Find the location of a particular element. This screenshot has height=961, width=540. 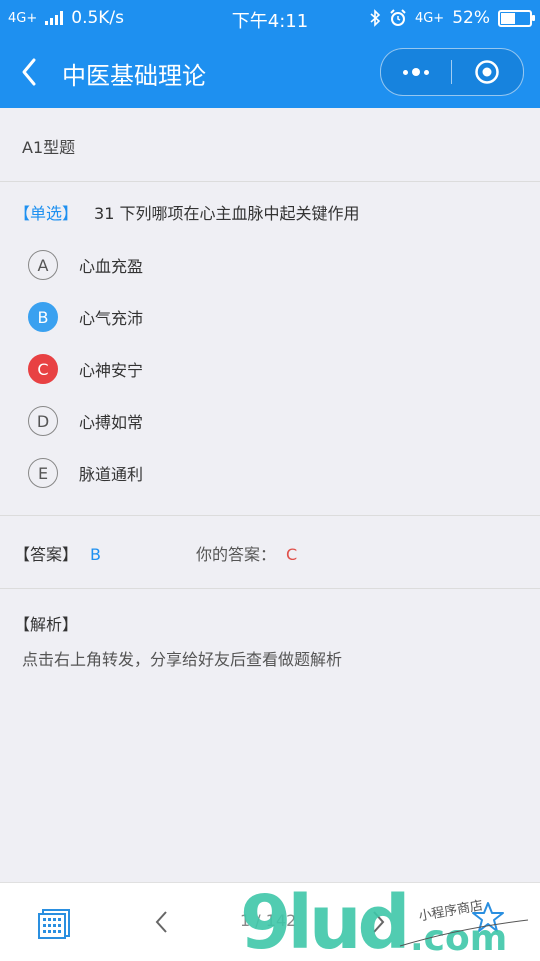

option-c: C 心神安宁 is located at coordinates (85, 369).